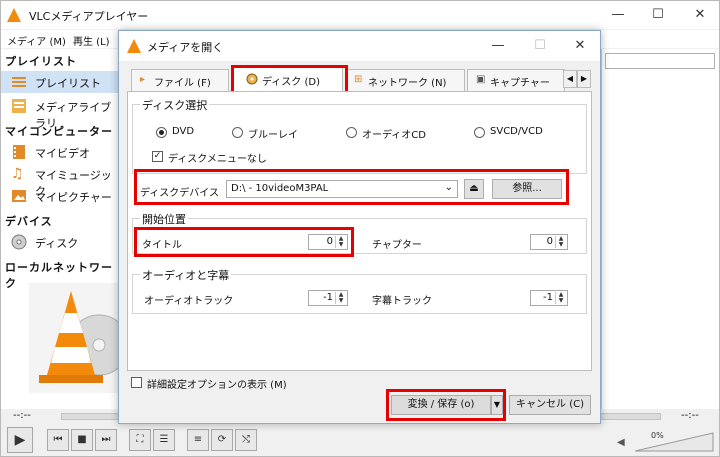 The height and width of the screenshot is (457, 720). I want to click on no-disc-menu-label: ディスクメニューなし, so click(217, 159).